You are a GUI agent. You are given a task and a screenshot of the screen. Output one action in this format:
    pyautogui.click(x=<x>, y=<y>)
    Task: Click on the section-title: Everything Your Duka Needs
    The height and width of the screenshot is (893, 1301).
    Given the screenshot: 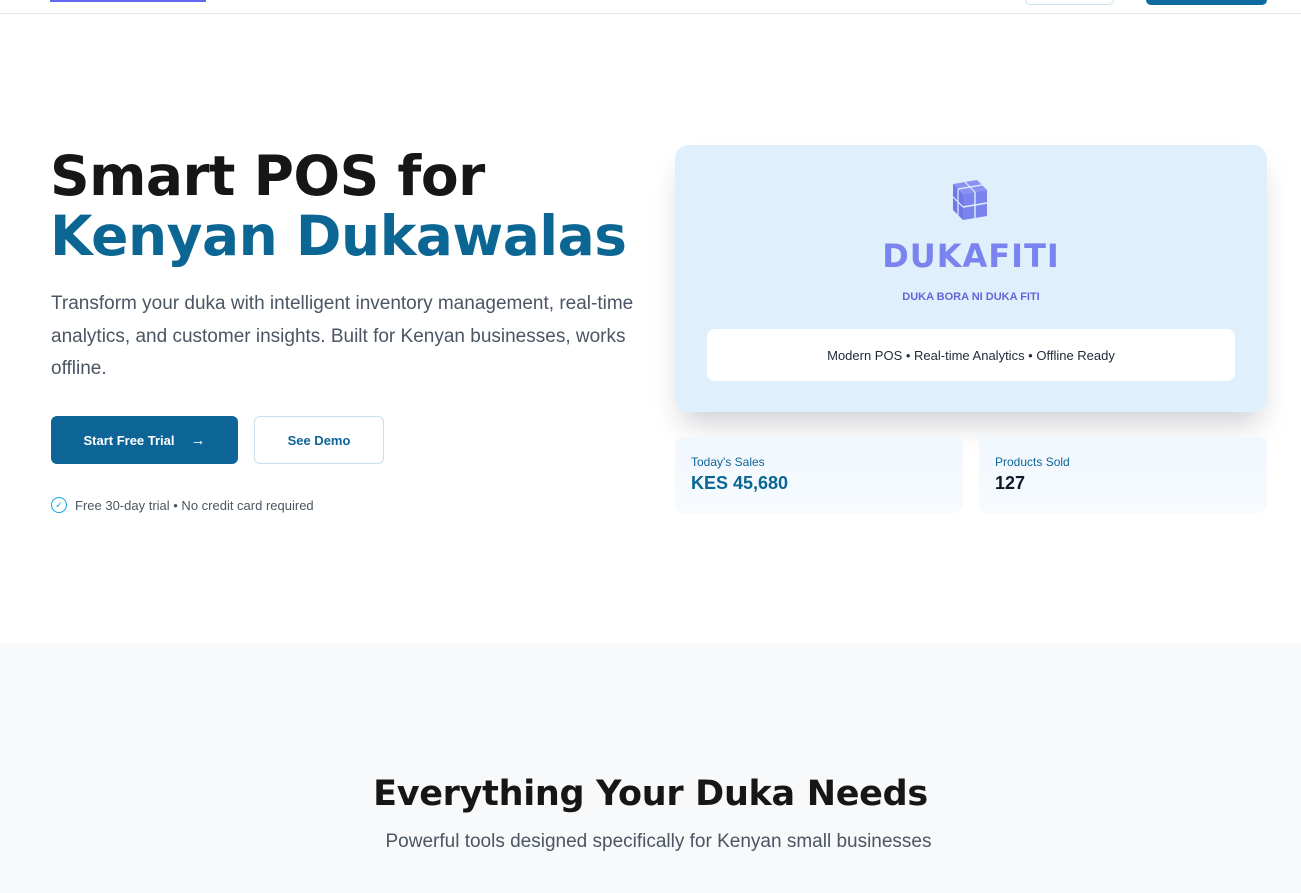 What is the action you would take?
    pyautogui.click(x=650, y=794)
    